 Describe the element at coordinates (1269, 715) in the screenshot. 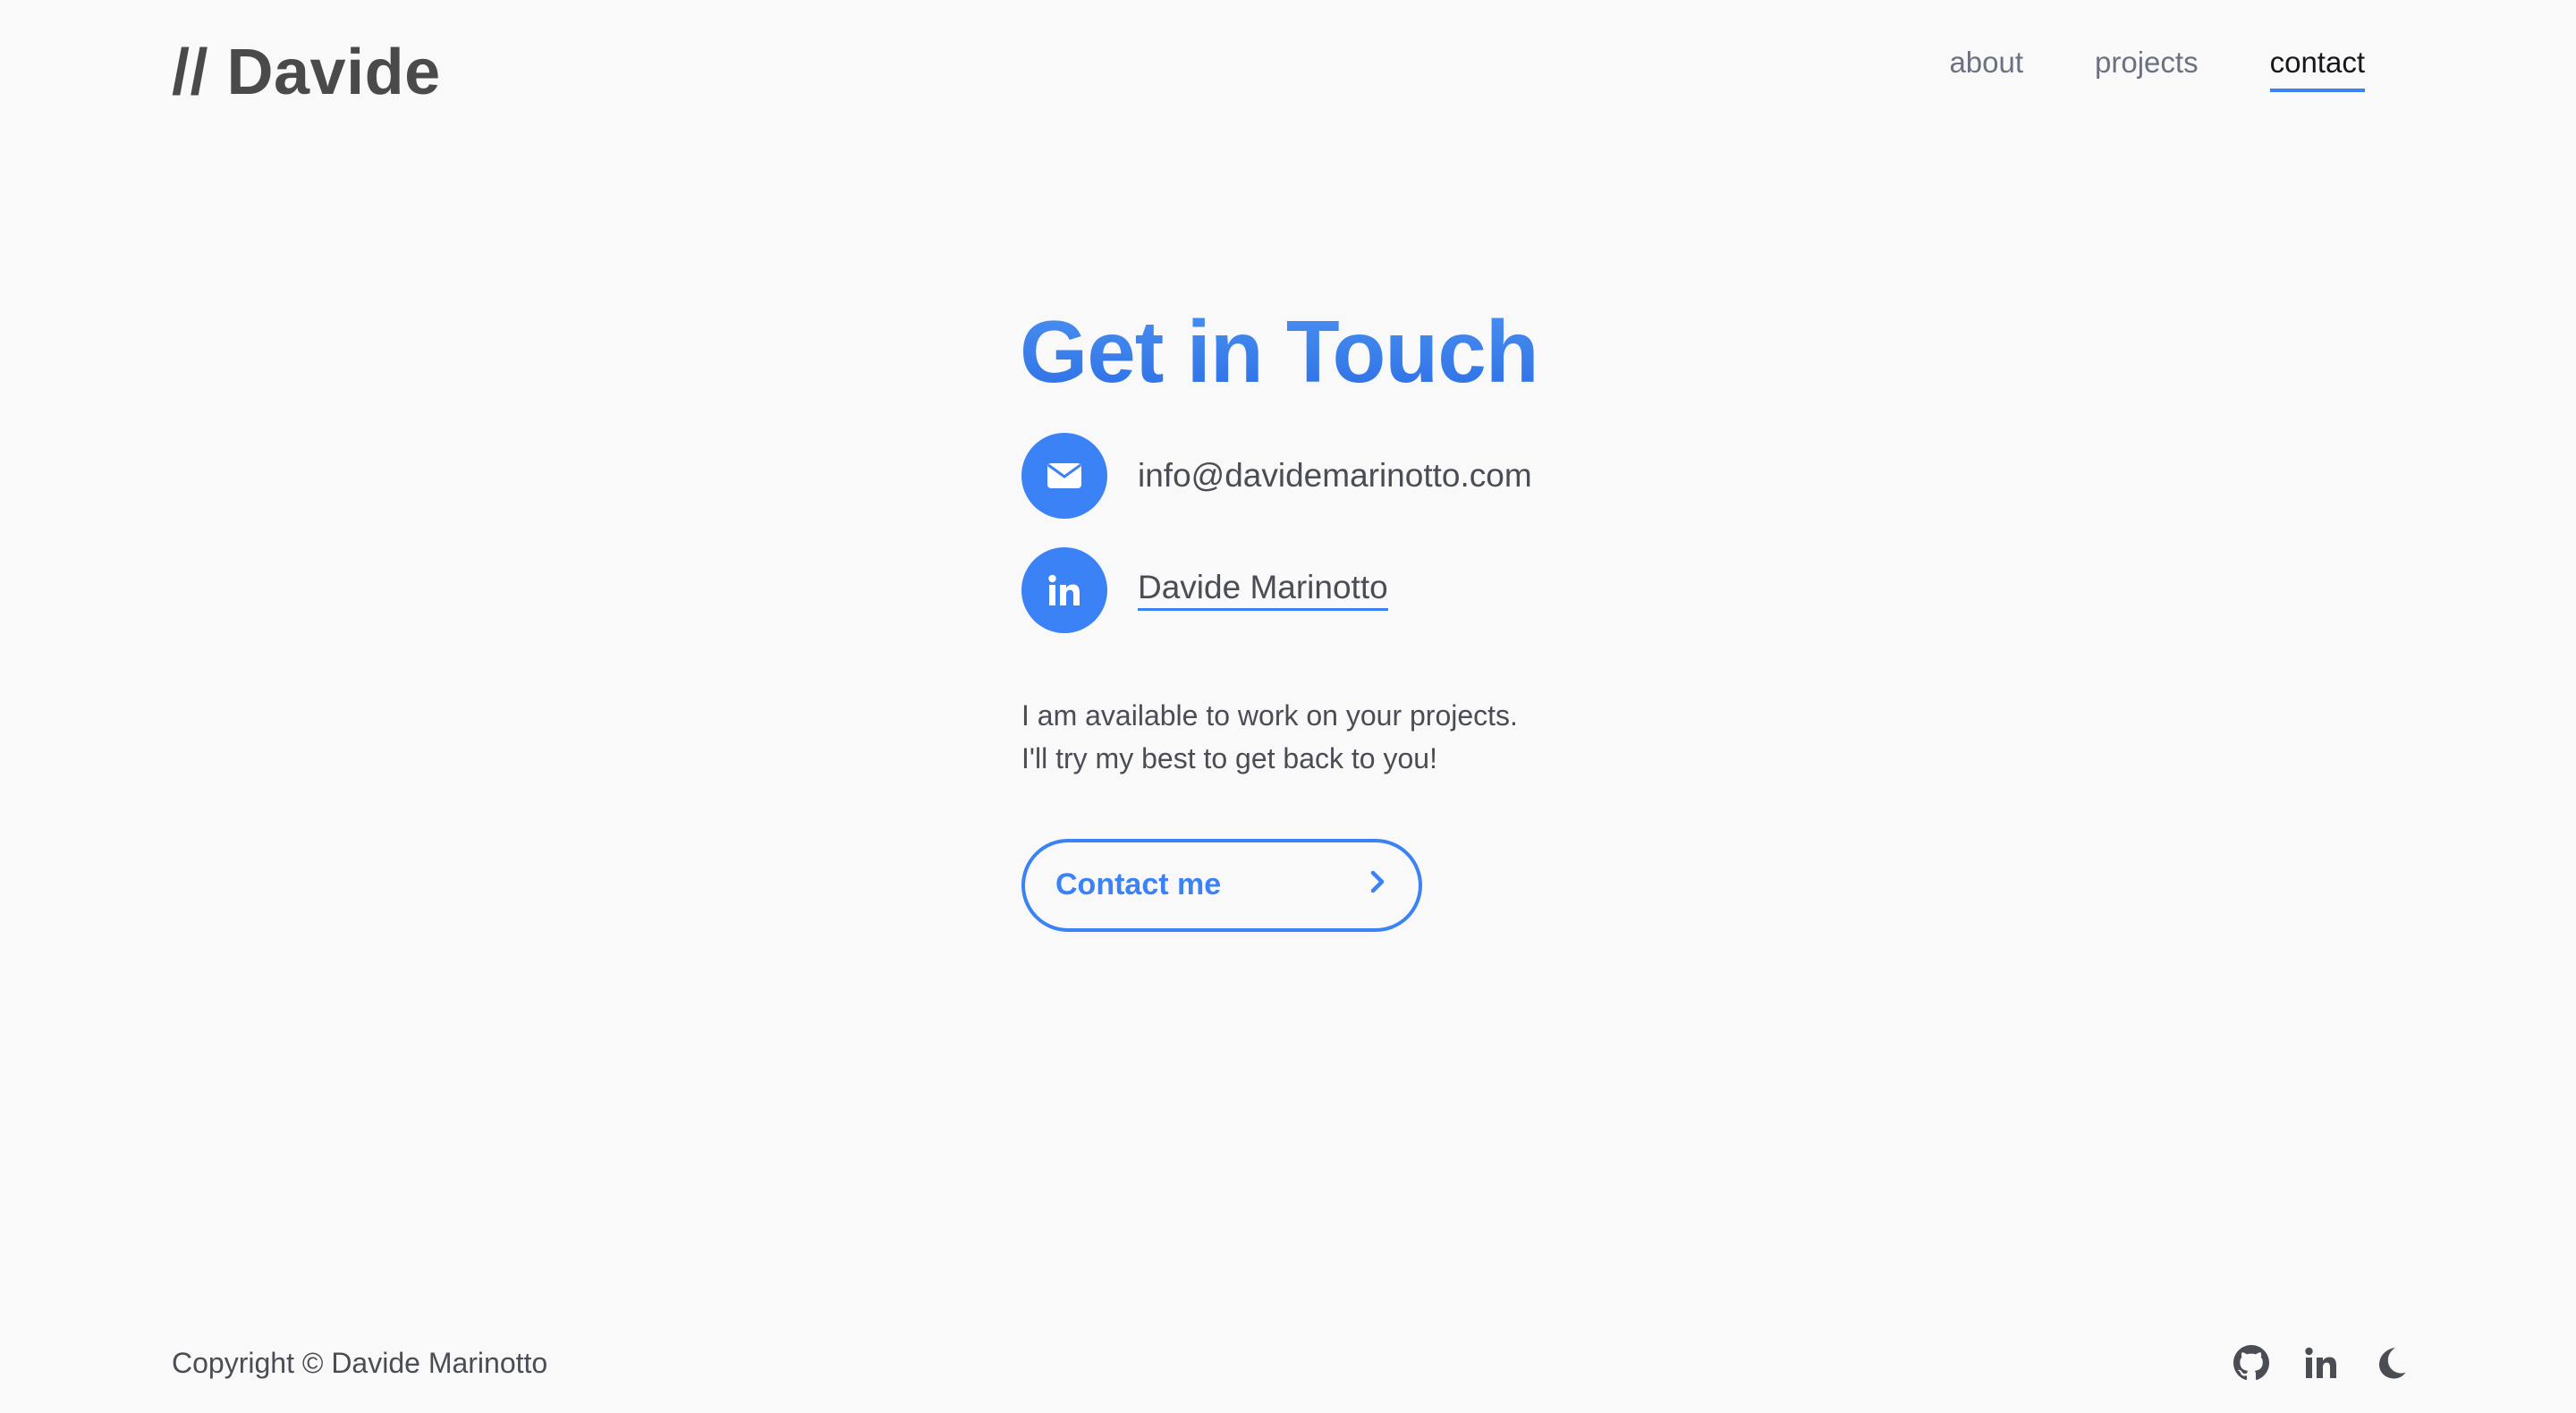

I see `availability-line-1: I am available to work on your projects.` at that location.